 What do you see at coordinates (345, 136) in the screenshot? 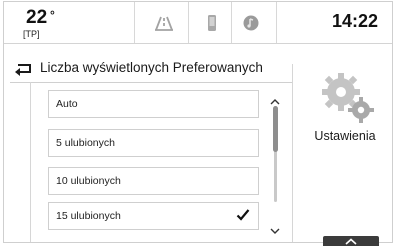
I see `settings-label: Ustawienia` at bounding box center [345, 136].